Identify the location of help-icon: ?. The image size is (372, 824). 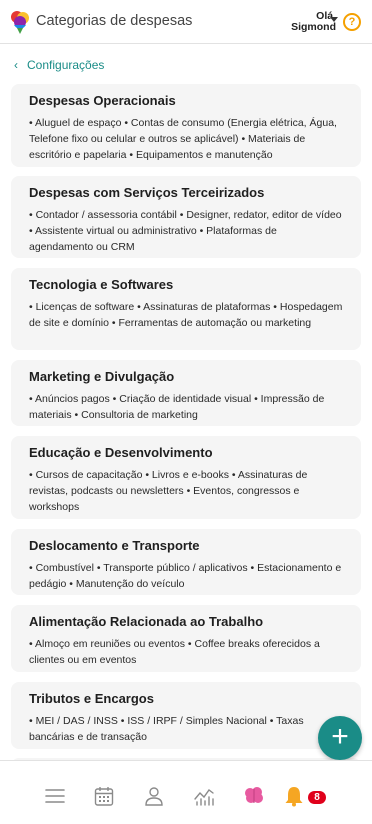
(352, 22).